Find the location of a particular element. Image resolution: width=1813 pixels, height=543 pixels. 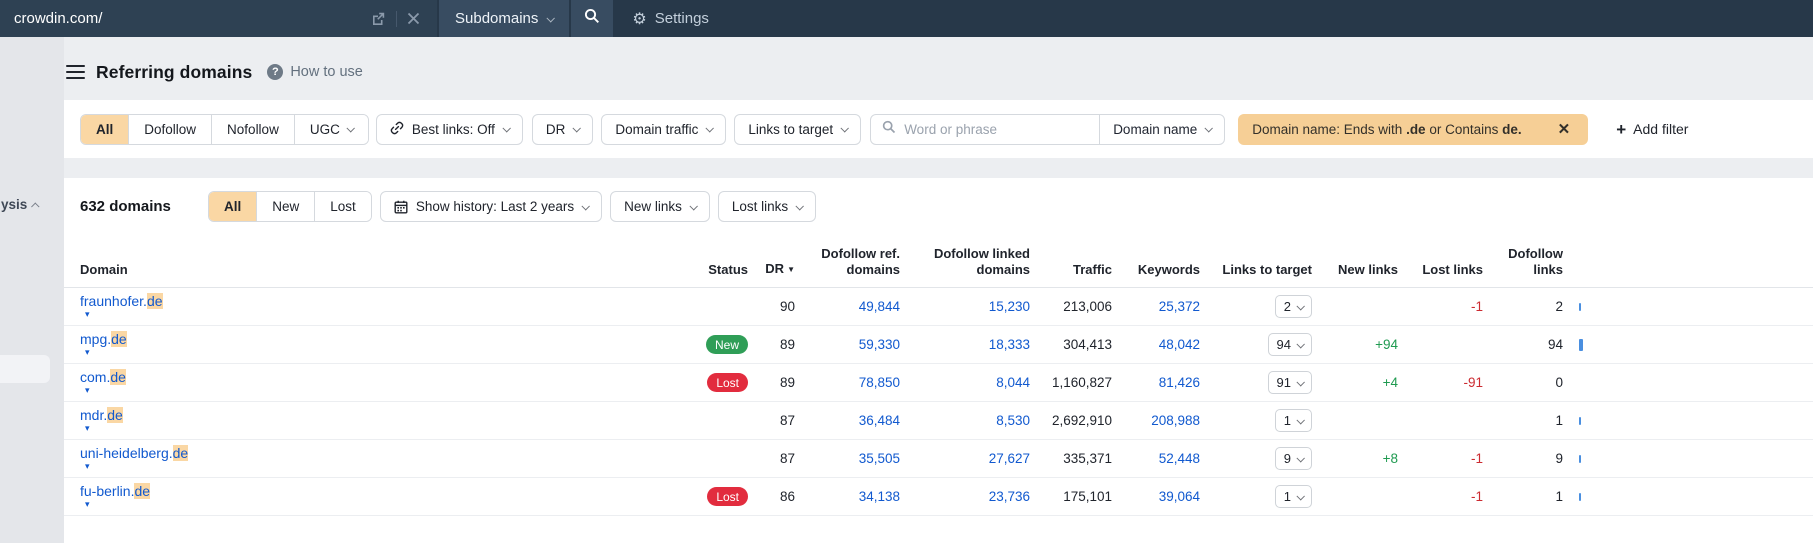

settings-button: ⚙ Settings is located at coordinates (670, 18).